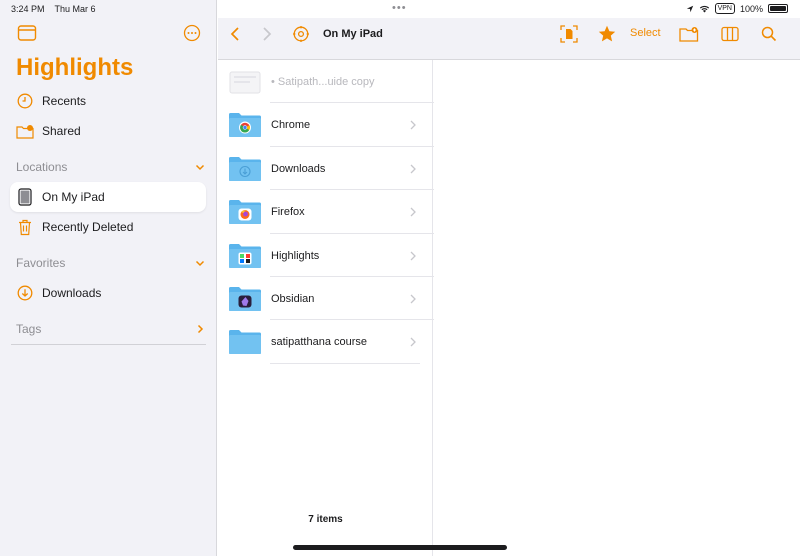 The height and width of the screenshot is (556, 800). What do you see at coordinates (75, 67) in the screenshot?
I see `sidebar-title: Highlights` at bounding box center [75, 67].